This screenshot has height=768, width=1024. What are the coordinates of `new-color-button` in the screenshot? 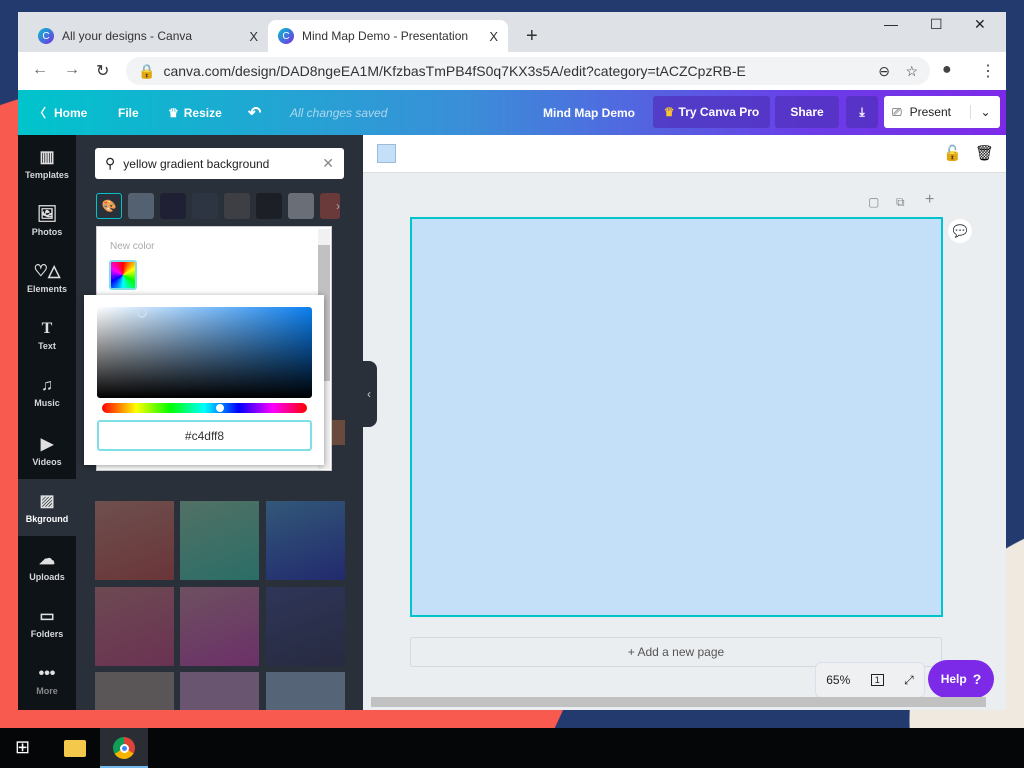 It's located at (123, 275).